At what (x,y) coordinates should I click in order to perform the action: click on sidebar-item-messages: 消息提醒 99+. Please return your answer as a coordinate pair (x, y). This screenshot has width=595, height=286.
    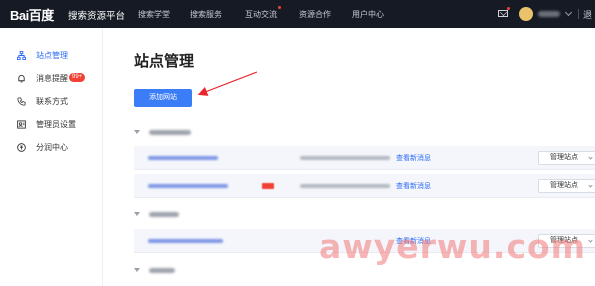
    Looking at the image, I should click on (51, 78).